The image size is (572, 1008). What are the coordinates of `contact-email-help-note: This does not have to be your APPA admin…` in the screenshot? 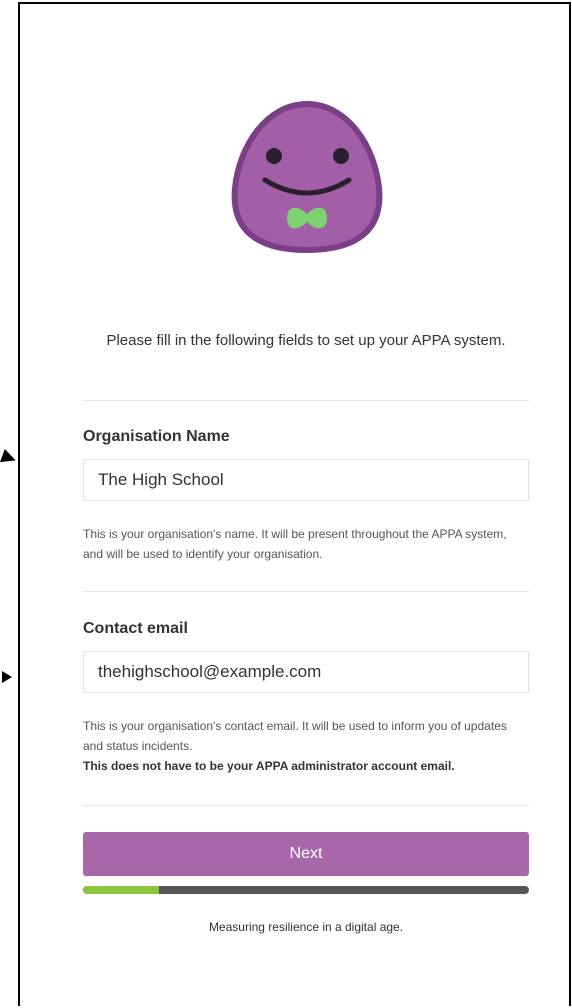 It's located at (269, 766).